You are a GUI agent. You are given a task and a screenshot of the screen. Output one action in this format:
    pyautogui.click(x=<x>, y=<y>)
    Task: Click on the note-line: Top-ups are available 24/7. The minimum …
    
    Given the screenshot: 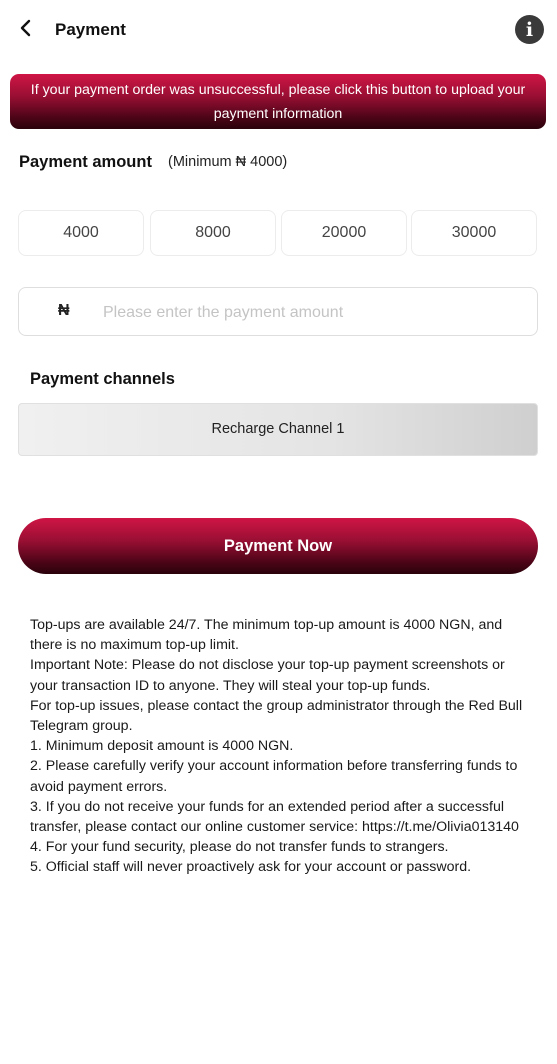 What is the action you would take?
    pyautogui.click(x=266, y=635)
    